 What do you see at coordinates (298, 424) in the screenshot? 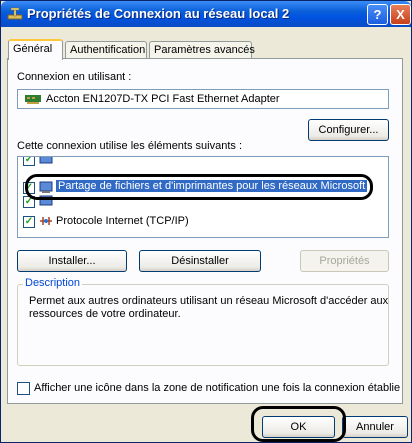
I see `ok-button-highlight` at bounding box center [298, 424].